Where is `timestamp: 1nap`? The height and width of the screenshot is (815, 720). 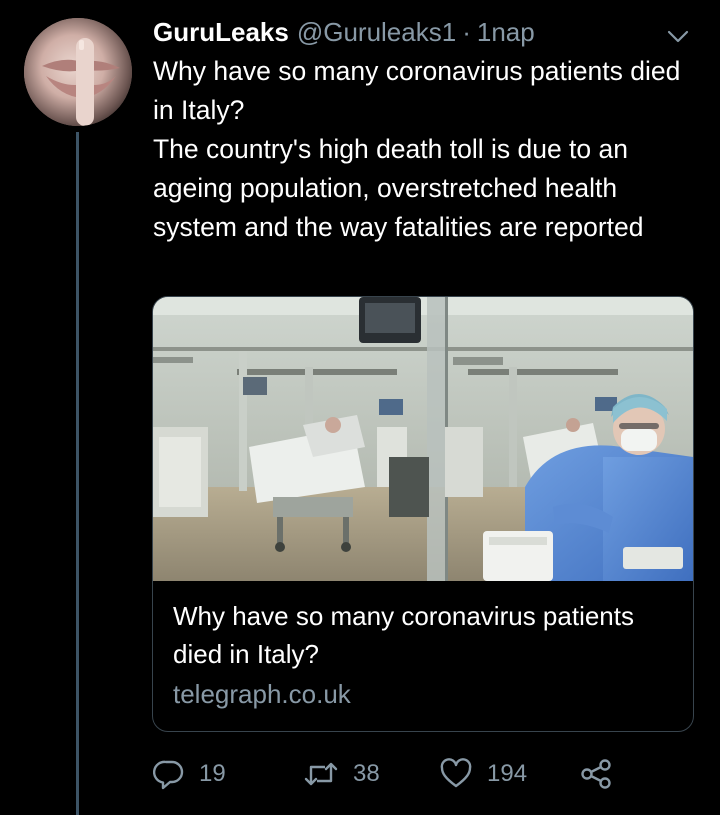 timestamp: 1nap is located at coordinates (506, 32).